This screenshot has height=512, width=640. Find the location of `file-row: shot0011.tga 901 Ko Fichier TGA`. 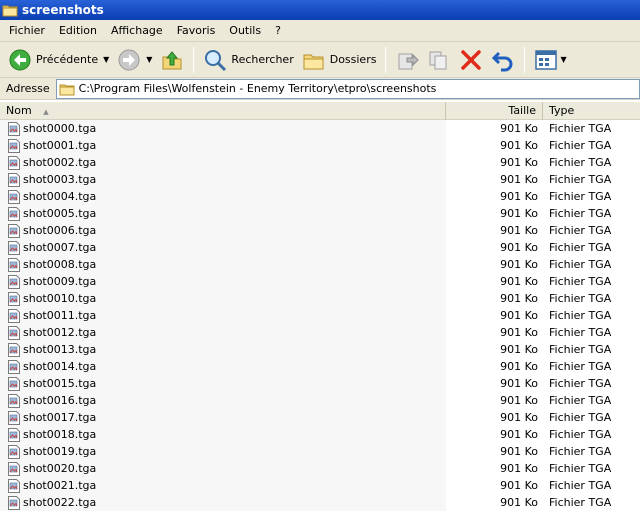

file-row: shot0011.tga 901 Ko Fichier TGA is located at coordinates (320, 315).